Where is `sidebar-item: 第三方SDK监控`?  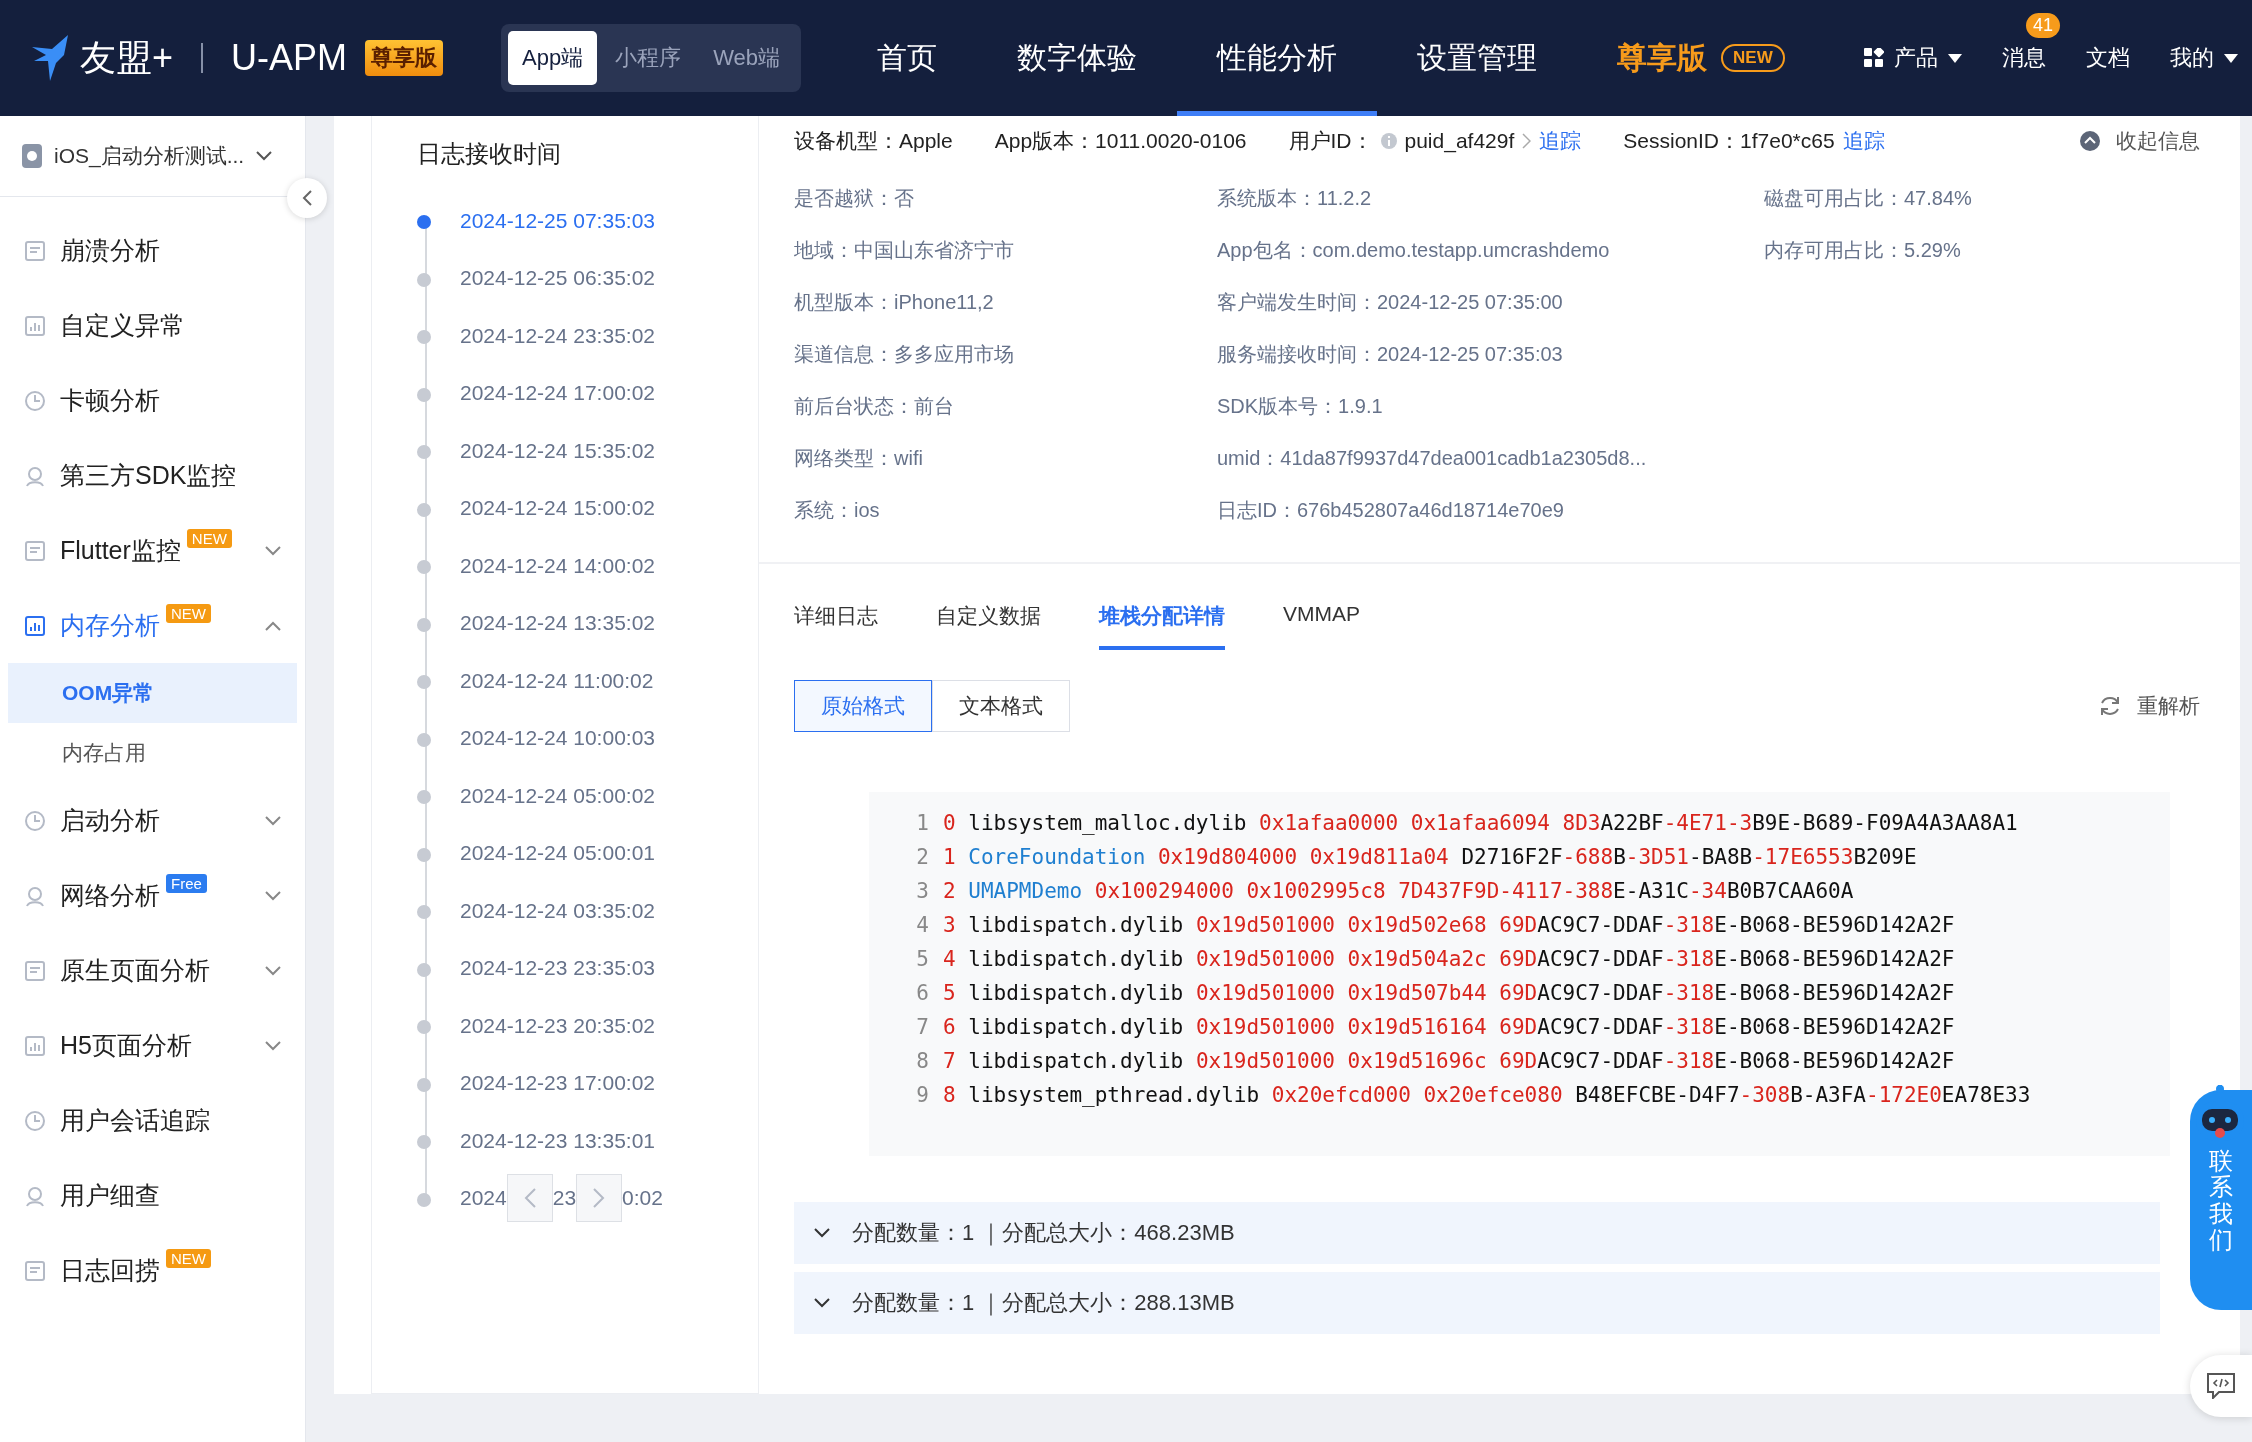 sidebar-item: 第三方SDK监控 is located at coordinates (152, 475).